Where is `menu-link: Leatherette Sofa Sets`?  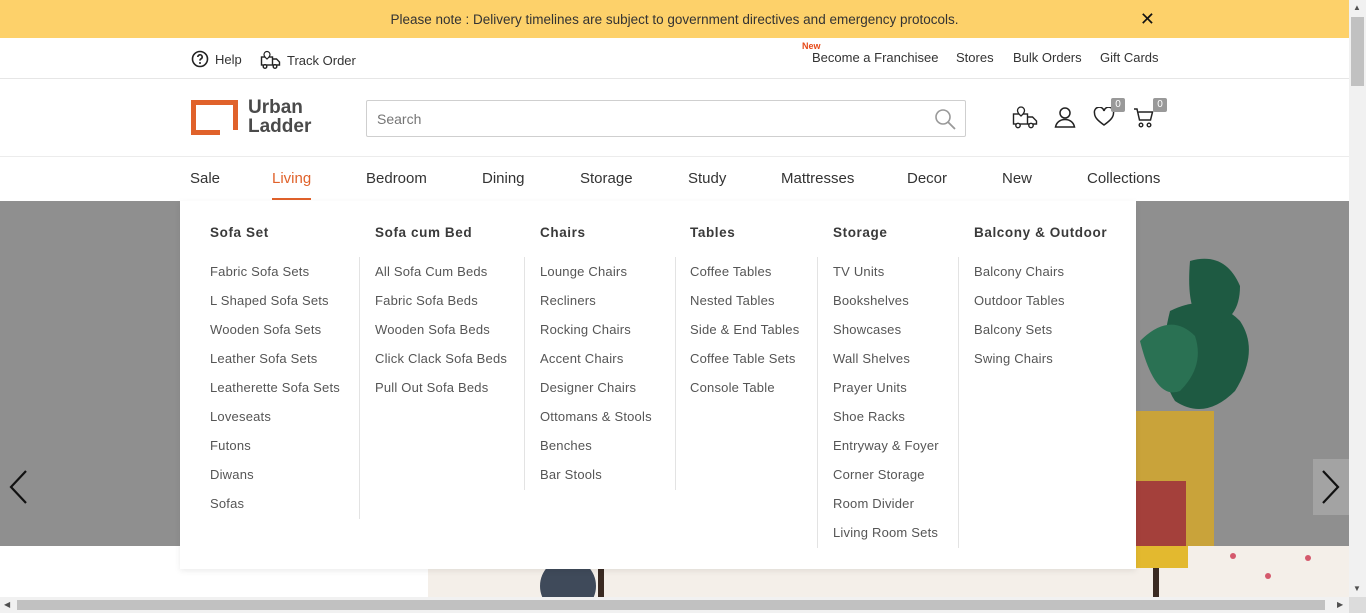
menu-link: Leatherette Sofa Sets is located at coordinates (275, 387).